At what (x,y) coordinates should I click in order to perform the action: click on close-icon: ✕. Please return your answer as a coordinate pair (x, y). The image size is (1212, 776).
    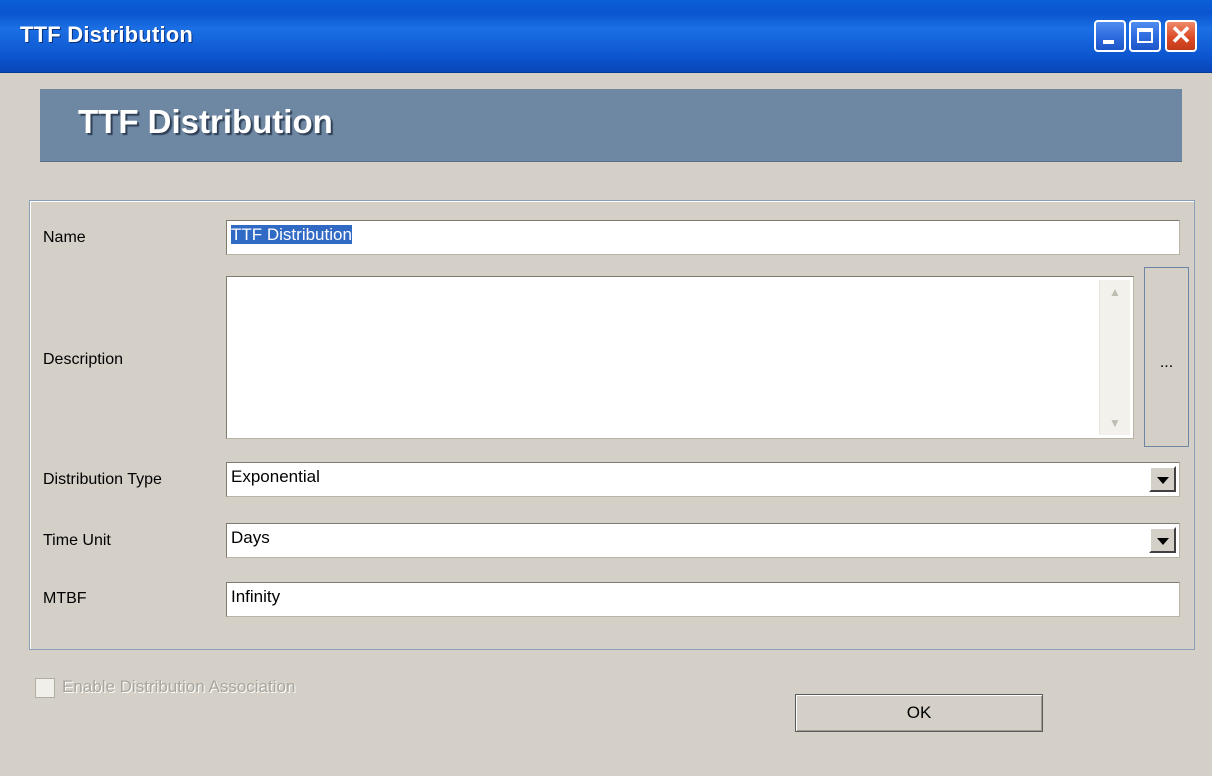
    Looking at the image, I should click on (1181, 35).